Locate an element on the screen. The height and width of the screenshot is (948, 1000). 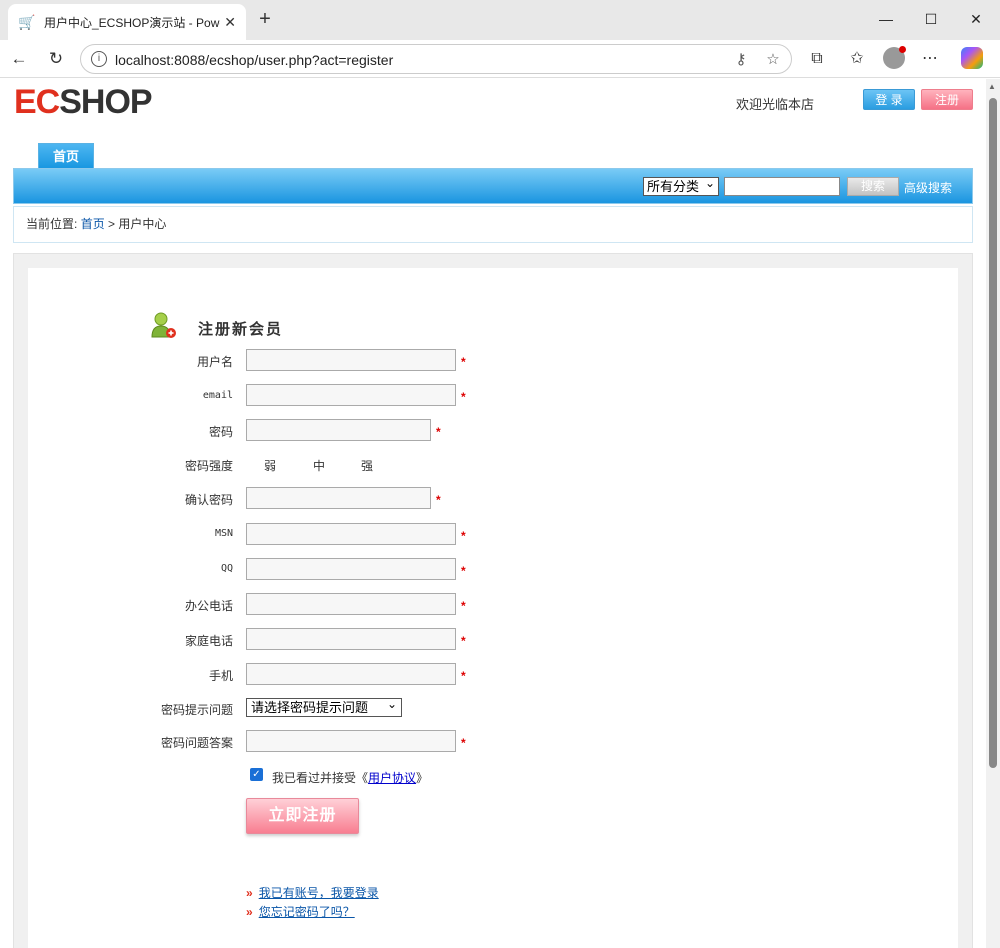
office-phone-field is located at coordinates (351, 604).